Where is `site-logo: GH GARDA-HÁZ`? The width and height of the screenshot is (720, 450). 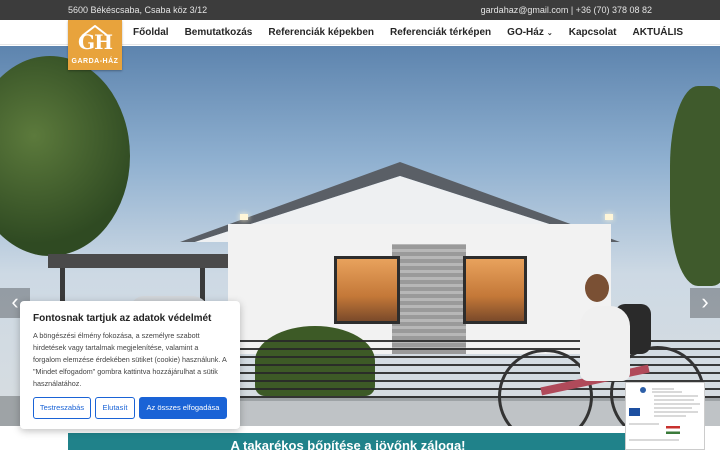 site-logo: GH GARDA-HÁZ is located at coordinates (95, 45).